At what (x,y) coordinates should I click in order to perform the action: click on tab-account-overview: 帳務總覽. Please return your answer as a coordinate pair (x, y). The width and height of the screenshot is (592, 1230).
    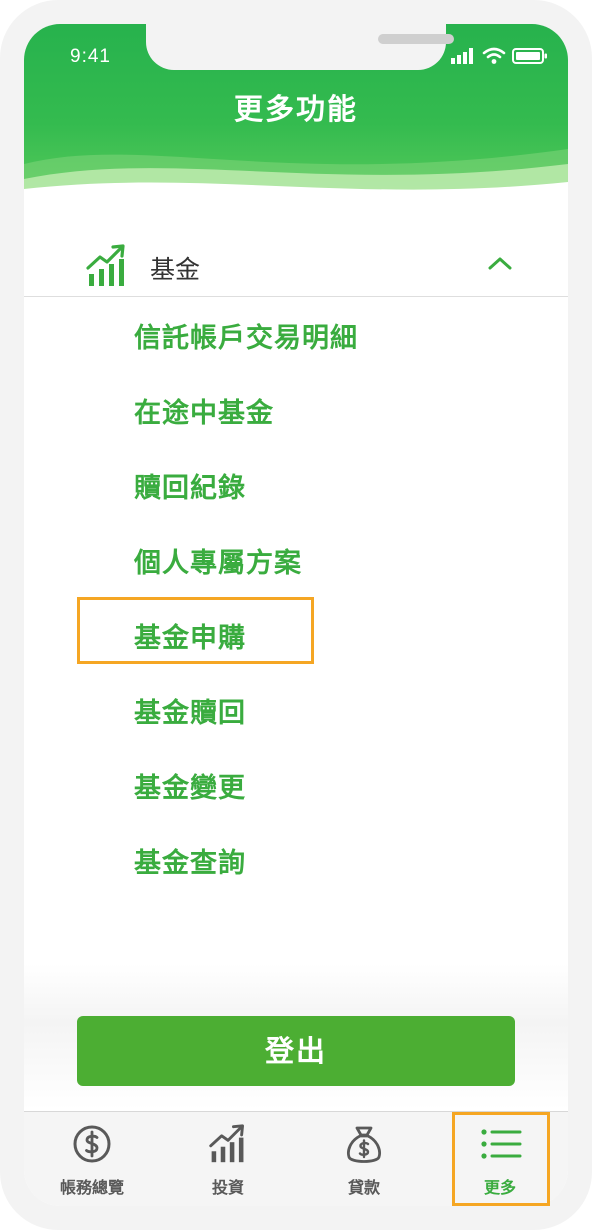
    Looking at the image, I should click on (92, 1159).